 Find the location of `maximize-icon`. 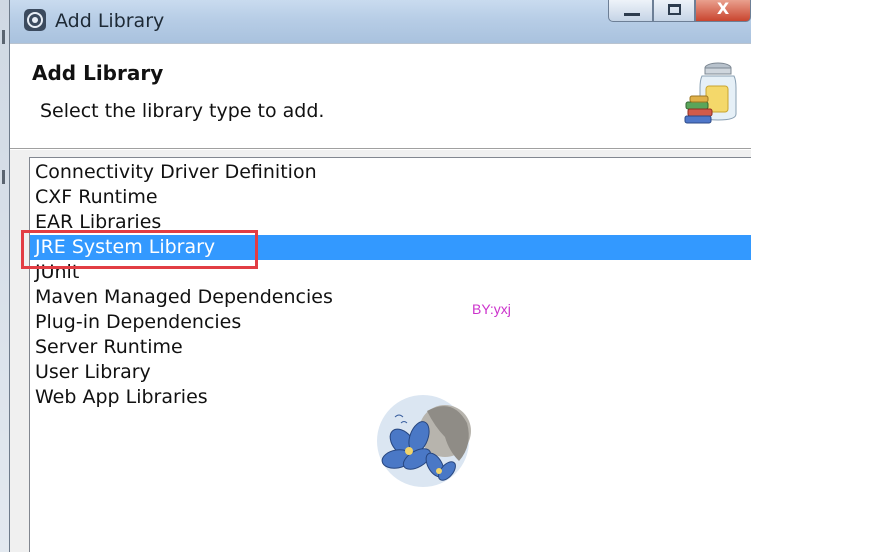

maximize-icon is located at coordinates (674, 9).